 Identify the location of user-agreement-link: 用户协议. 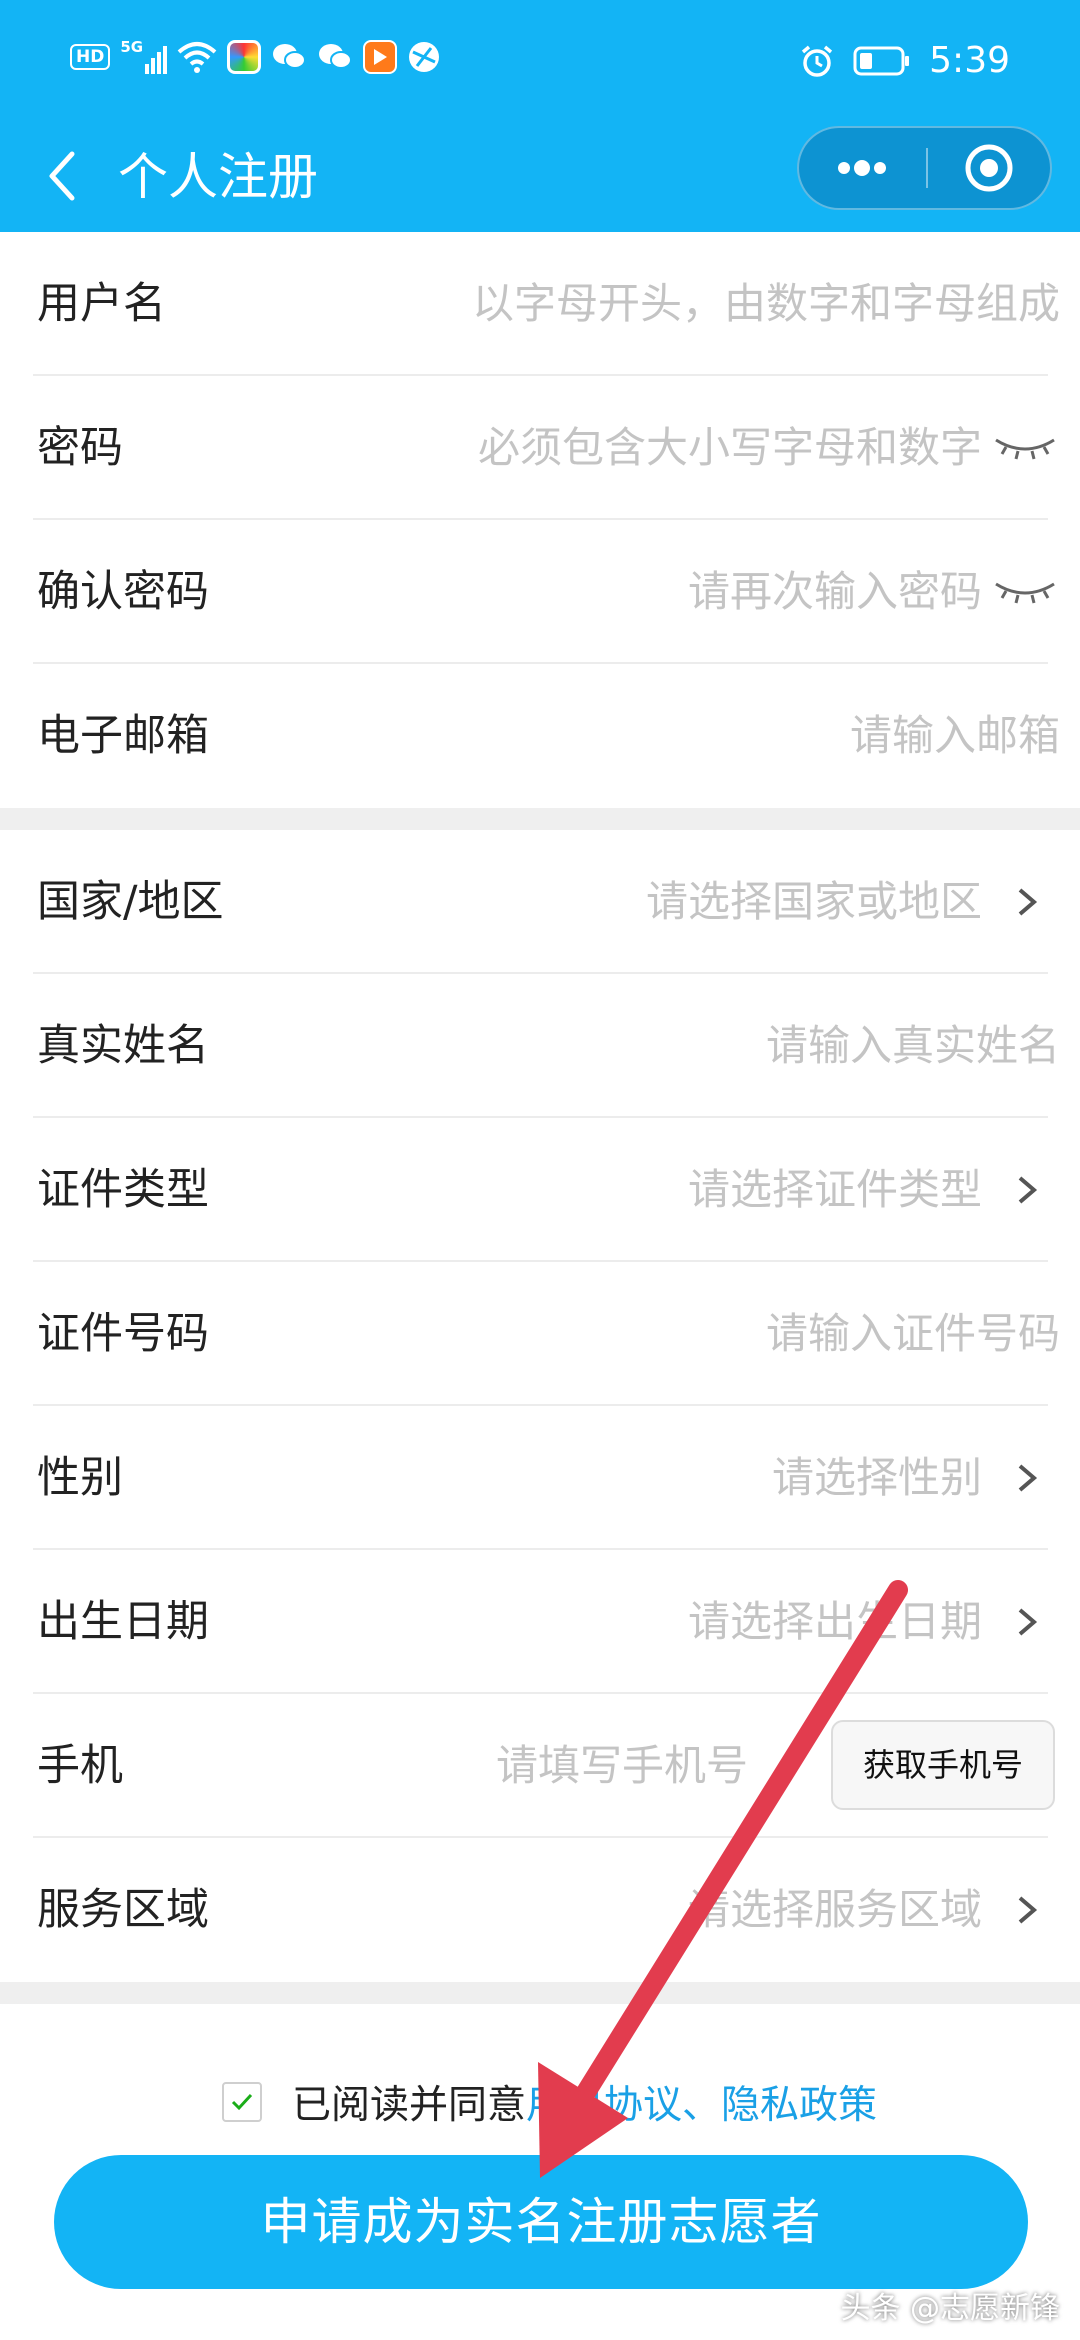
(604, 2105).